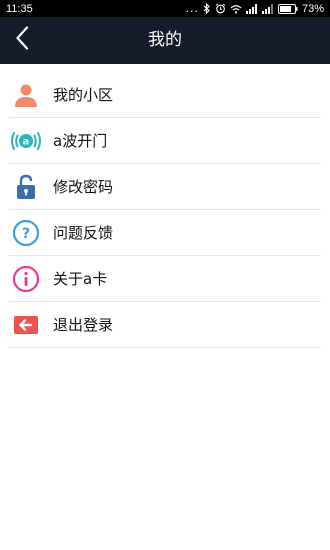 The height and width of the screenshot is (550, 330). Describe the element at coordinates (26, 325) in the screenshot. I see `logout-icon` at that location.